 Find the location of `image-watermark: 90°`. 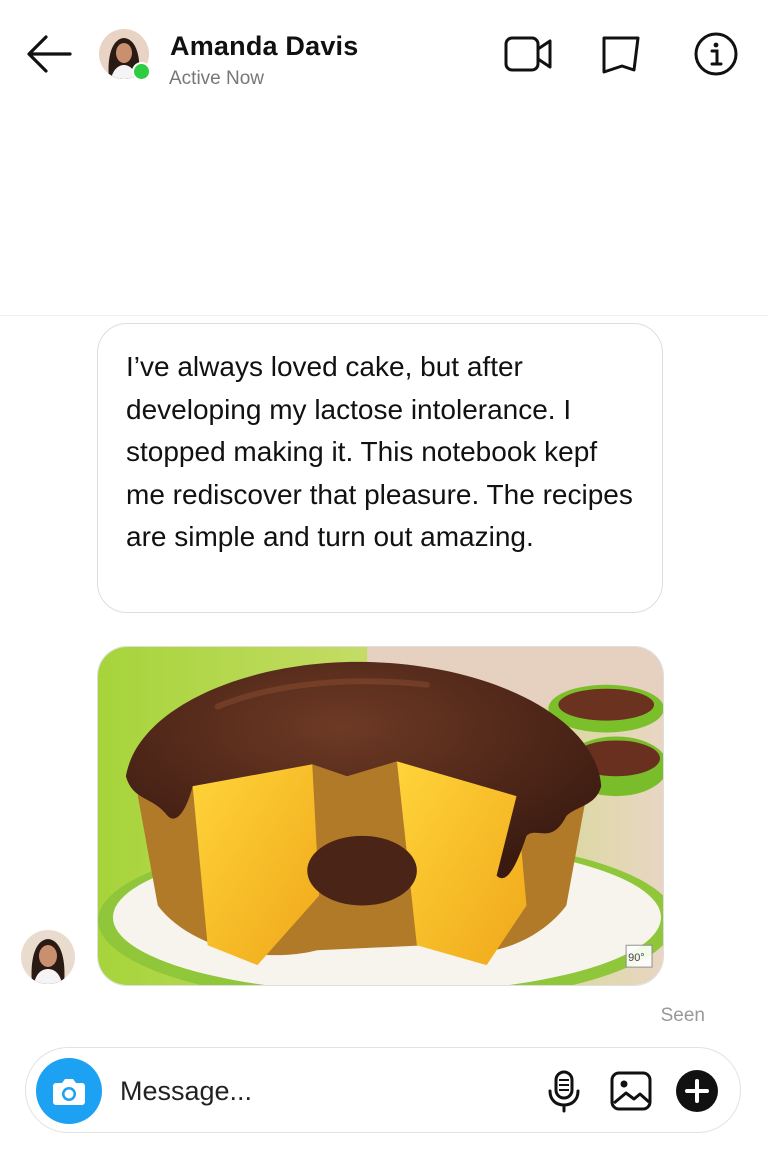

image-watermark: 90° is located at coordinates (636, 958).